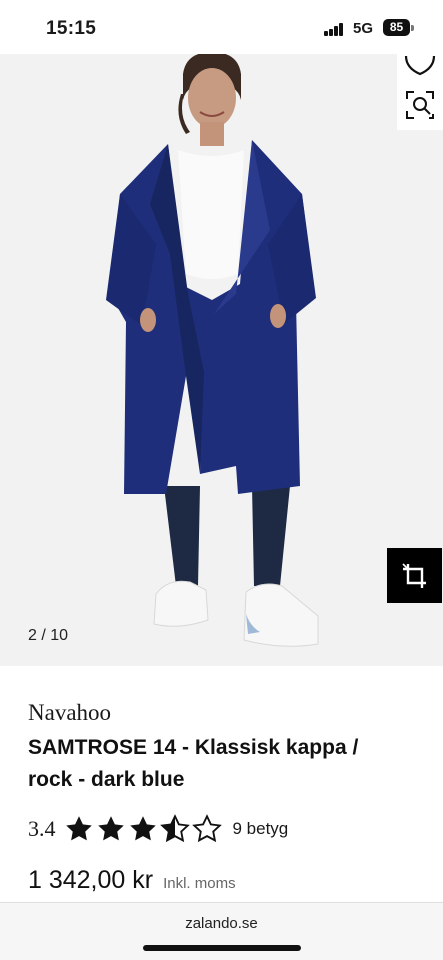 The image size is (443, 960). Describe the element at coordinates (335, 29) in the screenshot. I see `signal-icon` at that location.